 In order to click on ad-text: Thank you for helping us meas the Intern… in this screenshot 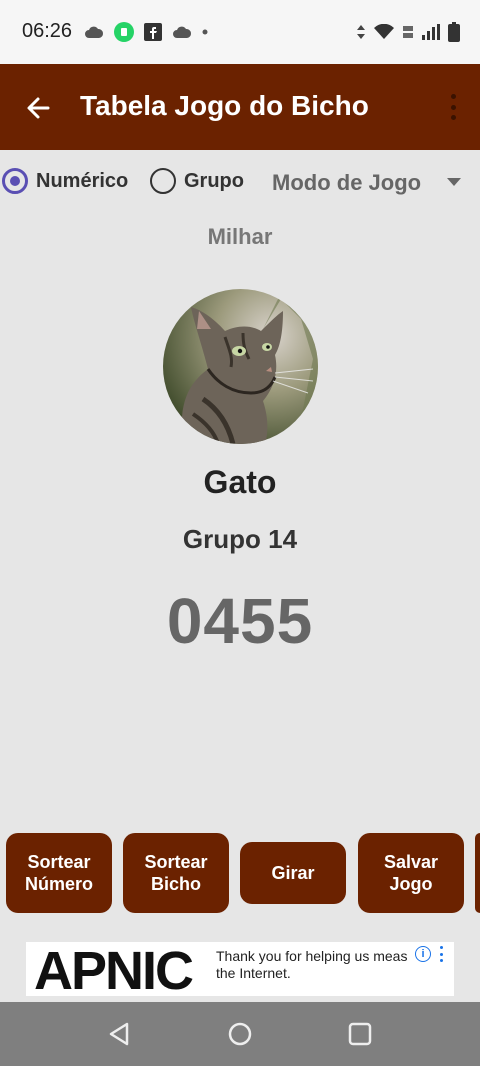, I will do `click(314, 965)`.